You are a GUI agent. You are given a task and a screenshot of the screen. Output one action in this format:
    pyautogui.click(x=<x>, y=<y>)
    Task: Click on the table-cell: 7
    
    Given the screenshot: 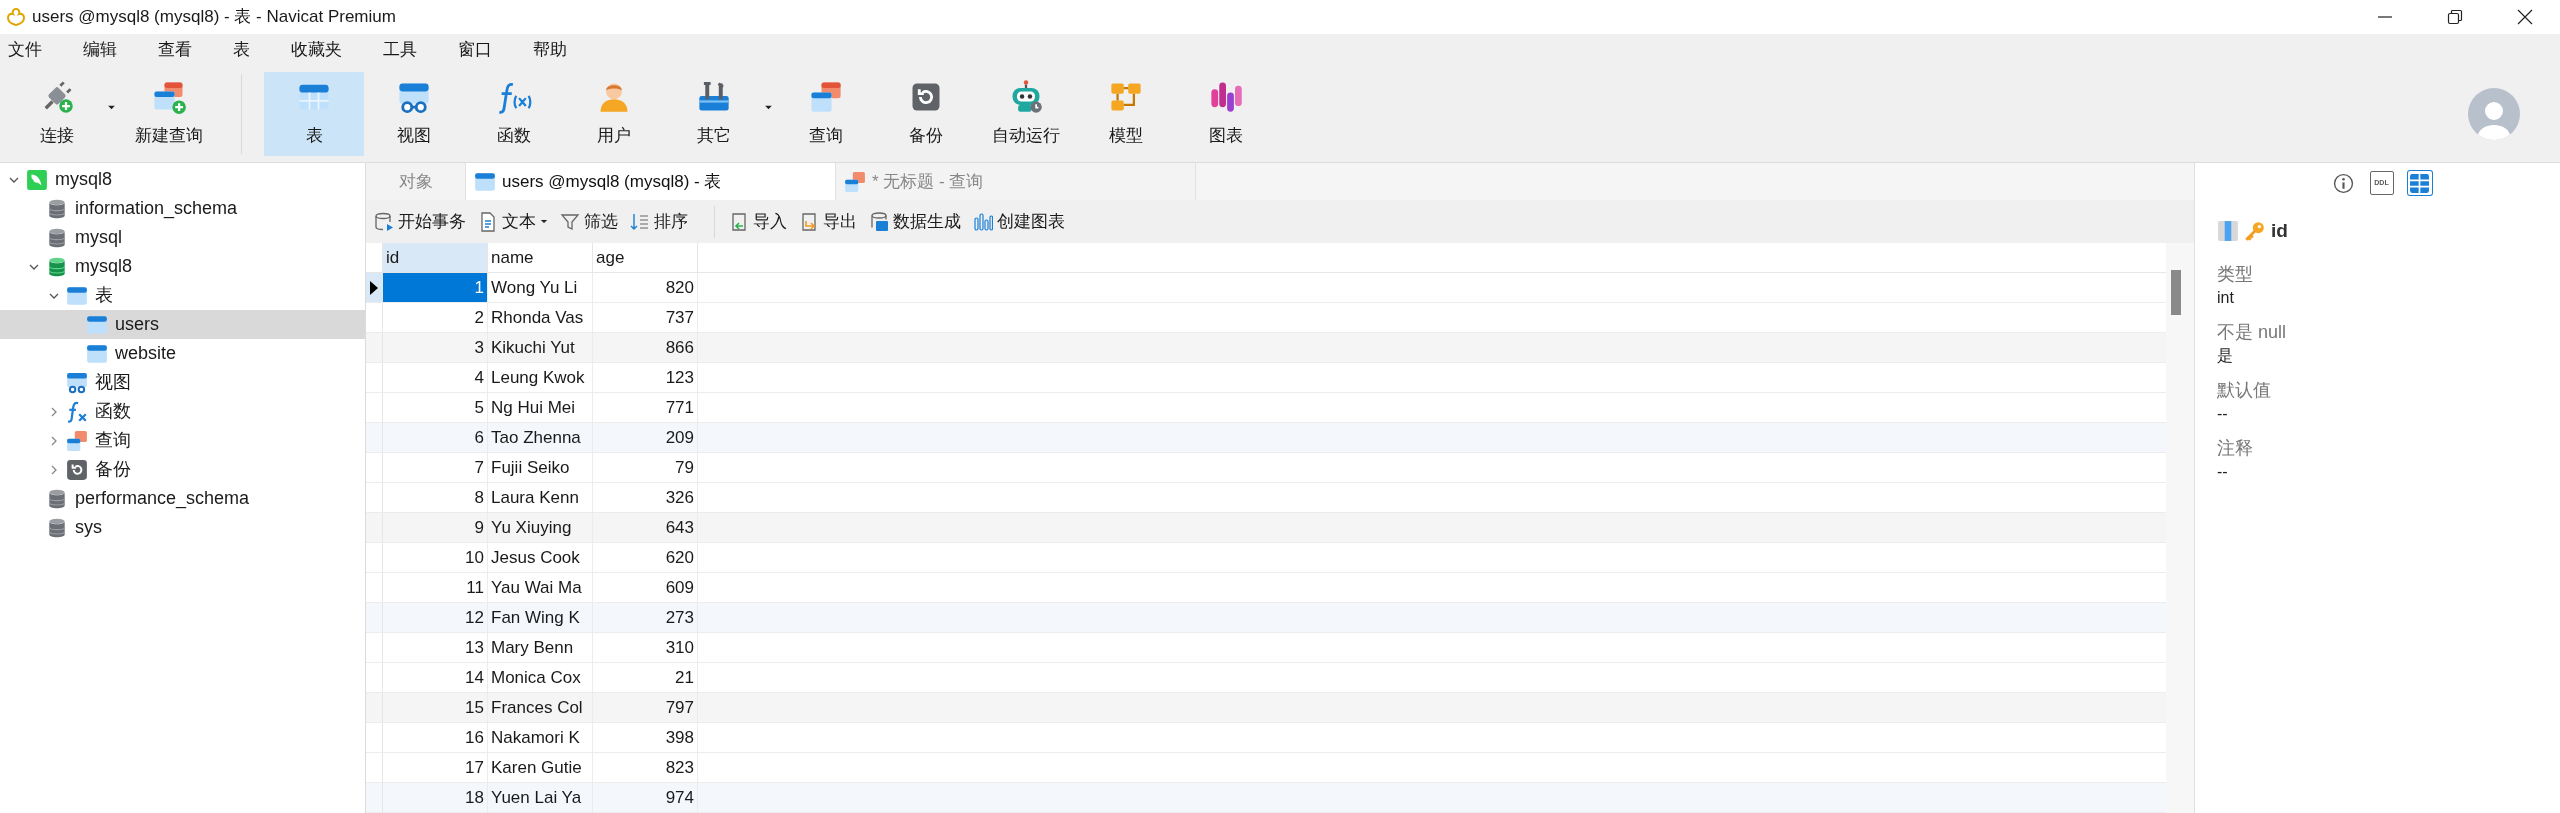 What is the action you would take?
    pyautogui.click(x=435, y=467)
    